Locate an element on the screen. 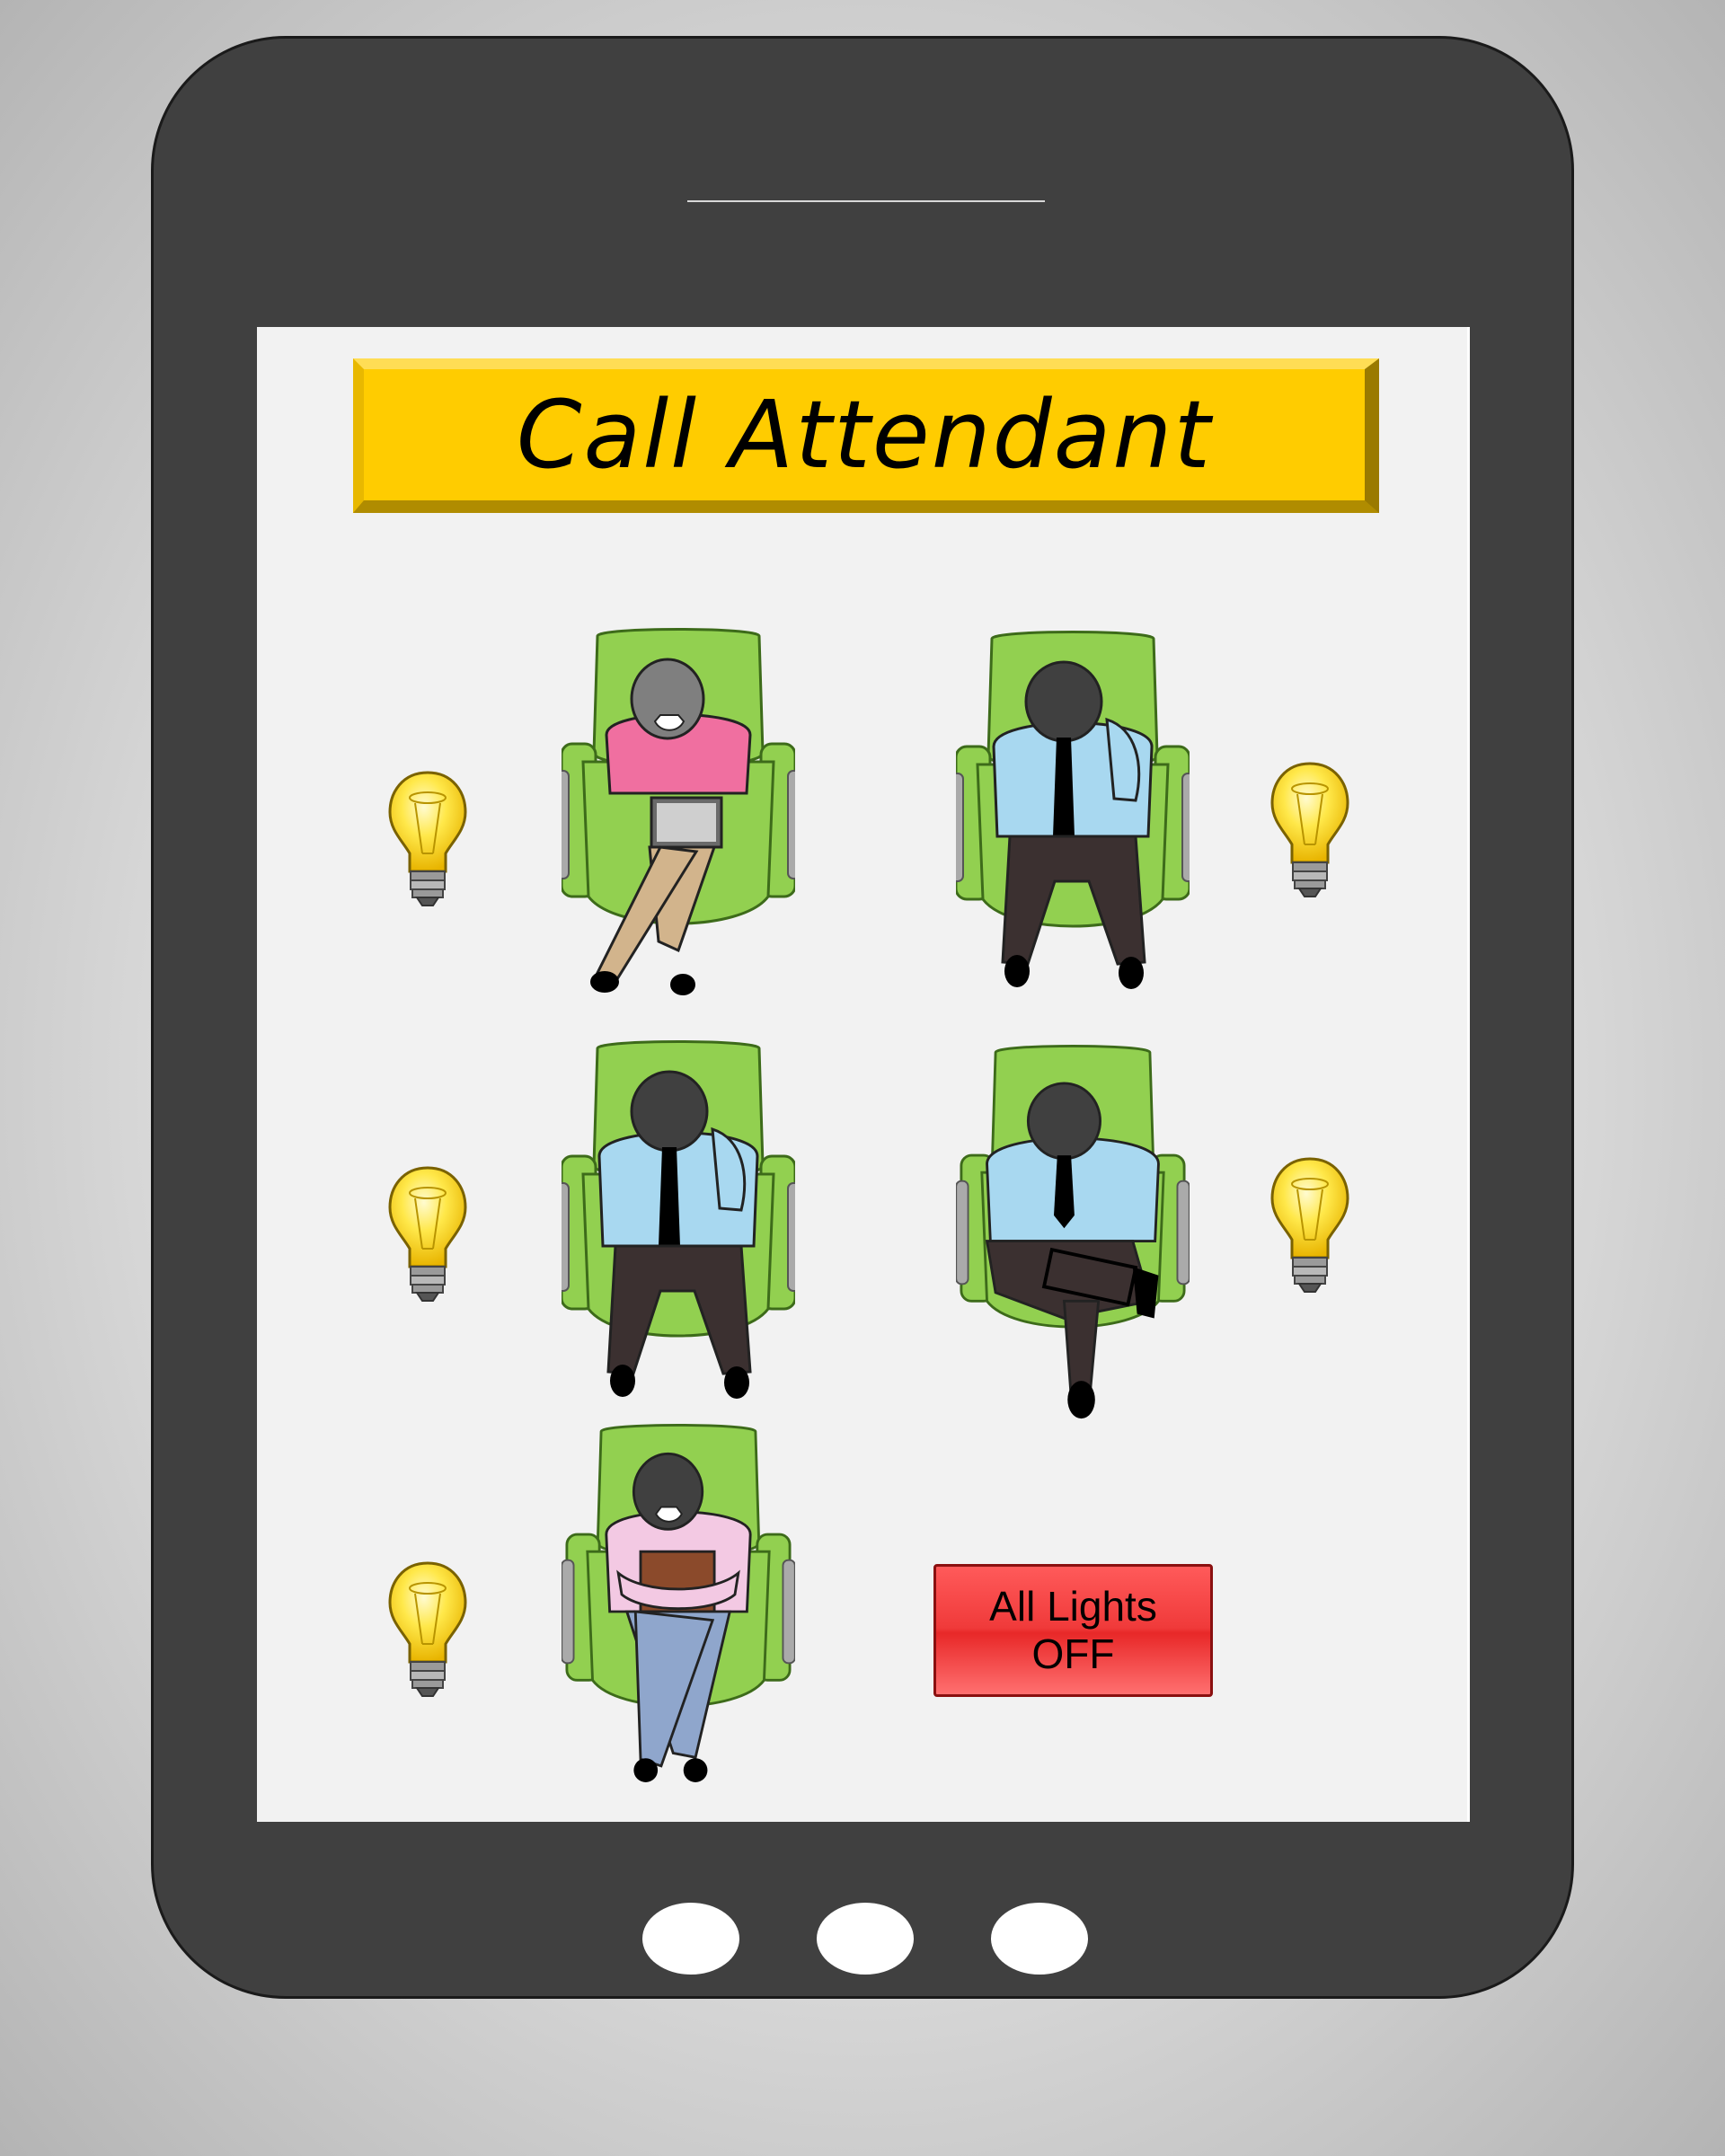  speaker-slot is located at coordinates (866, 201).